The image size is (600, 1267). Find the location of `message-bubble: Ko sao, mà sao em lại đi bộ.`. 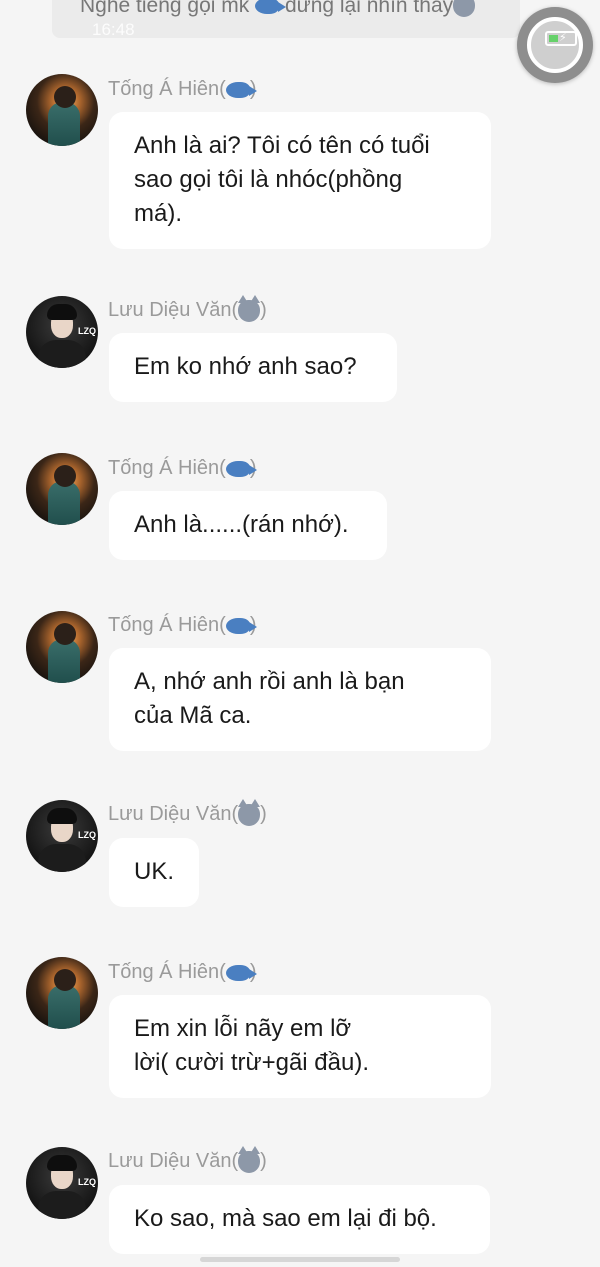

message-bubble: Ko sao, mà sao em lại đi bộ. is located at coordinates (299, 1219).